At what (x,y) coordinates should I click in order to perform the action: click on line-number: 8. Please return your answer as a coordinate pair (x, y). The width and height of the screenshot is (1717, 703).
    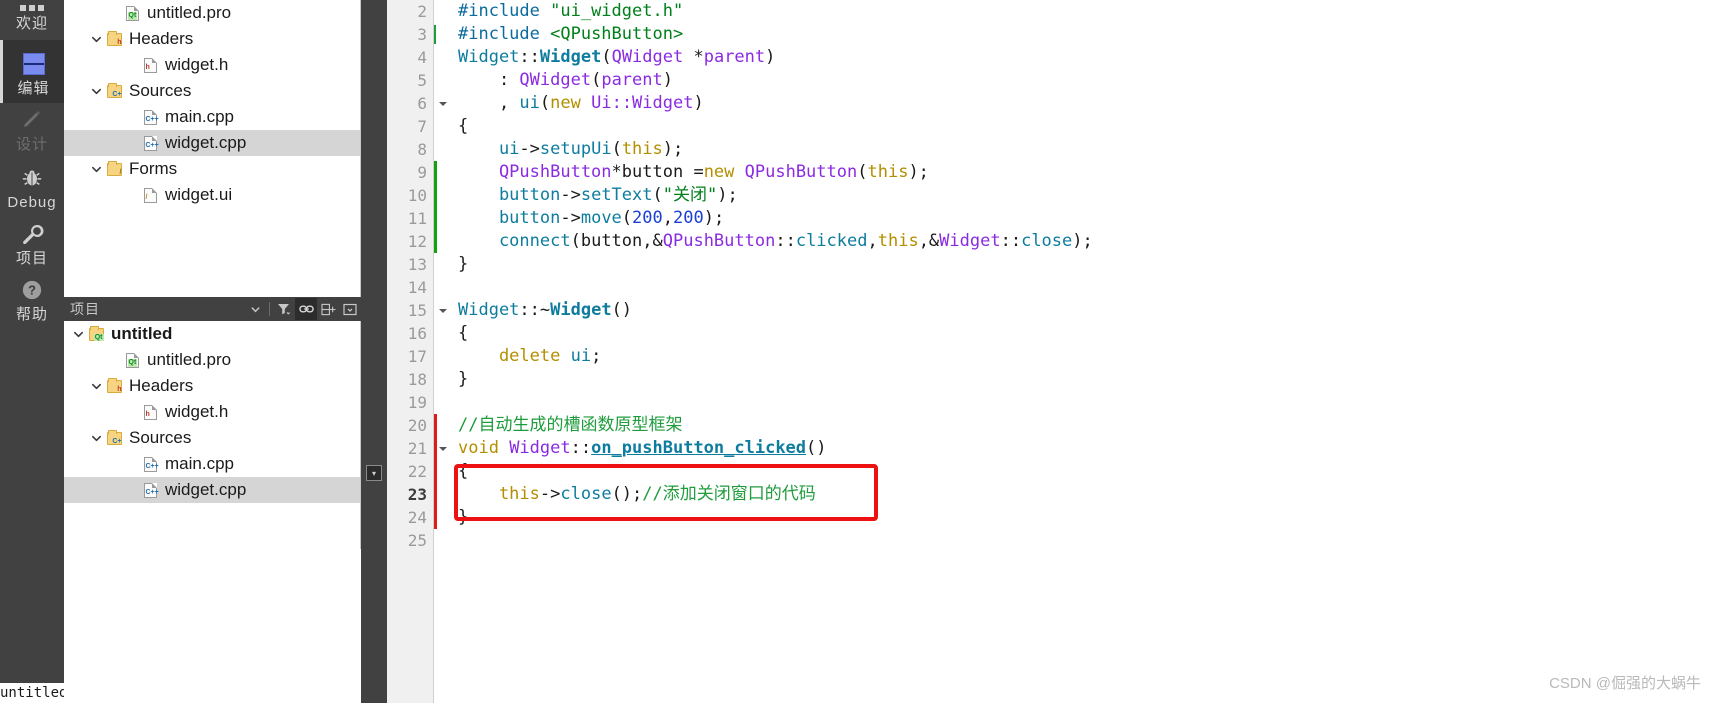
    Looking at the image, I should click on (422, 149).